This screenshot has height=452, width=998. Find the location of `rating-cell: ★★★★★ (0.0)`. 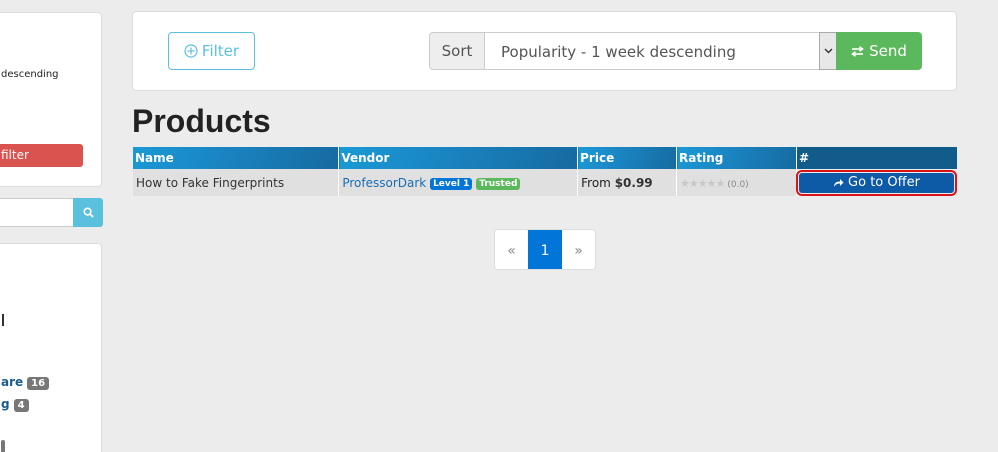

rating-cell: ★★★★★ (0.0) is located at coordinates (736, 182).